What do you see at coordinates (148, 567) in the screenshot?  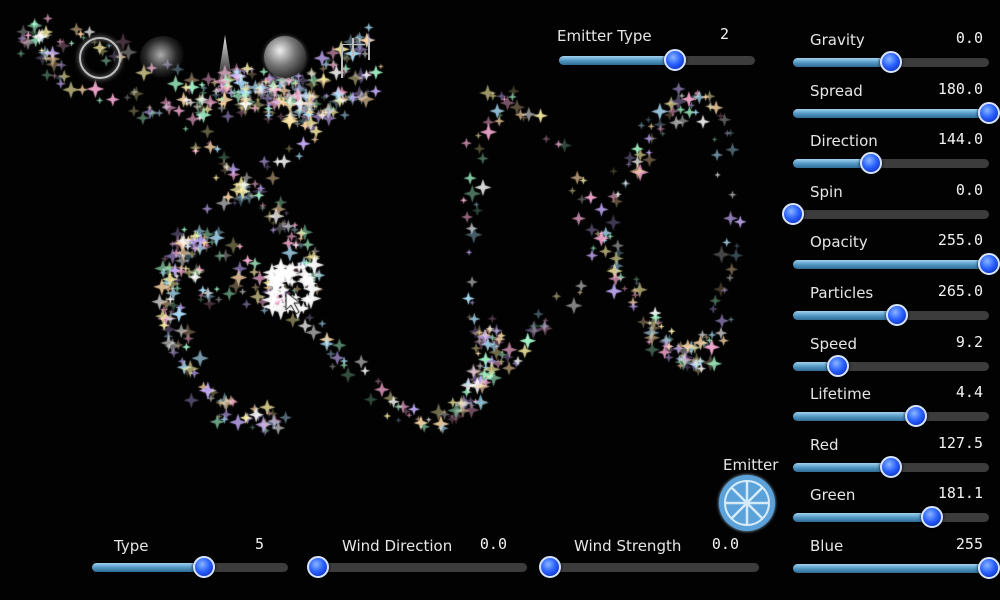 I see `type-slider-fill` at bounding box center [148, 567].